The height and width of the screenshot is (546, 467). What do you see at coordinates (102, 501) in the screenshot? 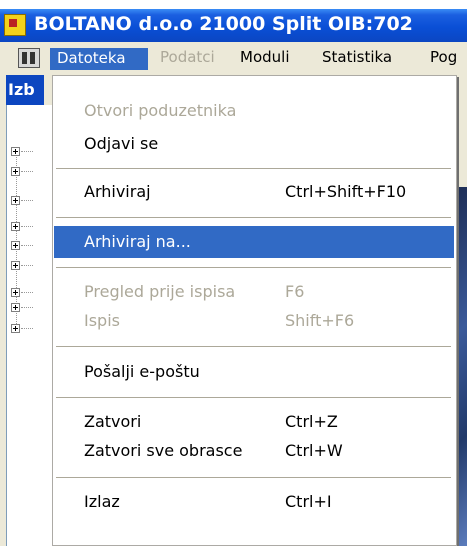
I see `menu-item-label: Izlaz` at bounding box center [102, 501].